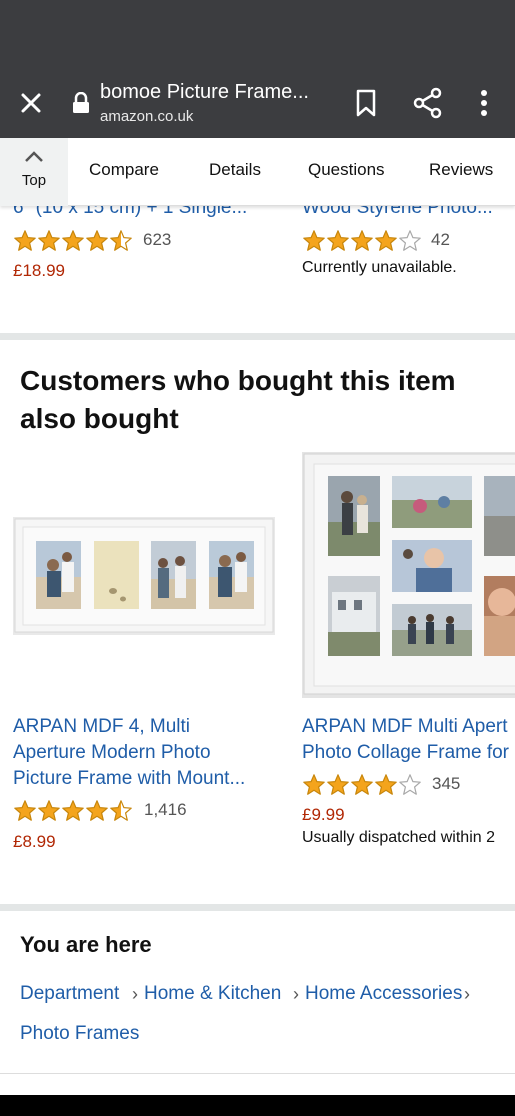 This screenshot has width=515, height=1116. What do you see at coordinates (346, 170) in the screenshot?
I see `tab-questions: Questions` at bounding box center [346, 170].